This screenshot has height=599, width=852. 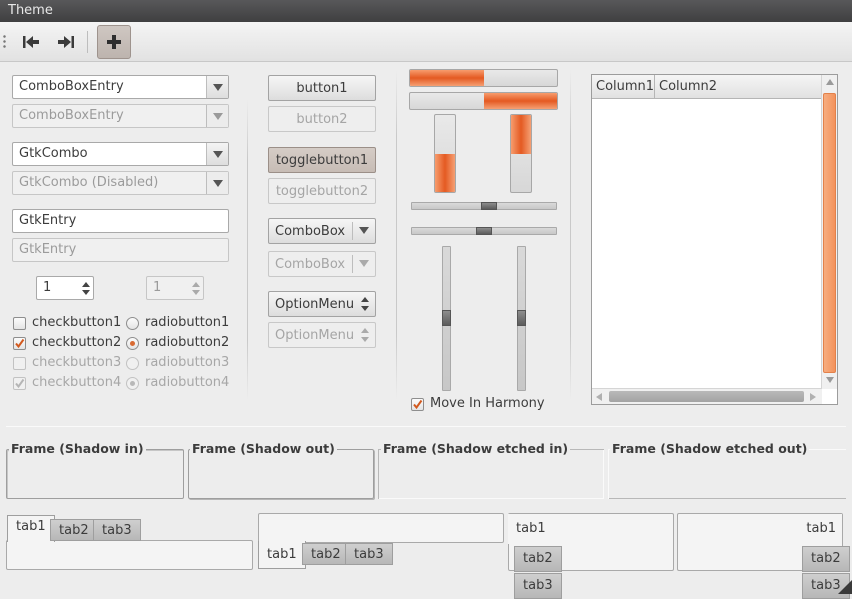 What do you see at coordinates (263, 449) in the screenshot?
I see `frame-shadow-out-label: Frame (Shadow out)` at bounding box center [263, 449].